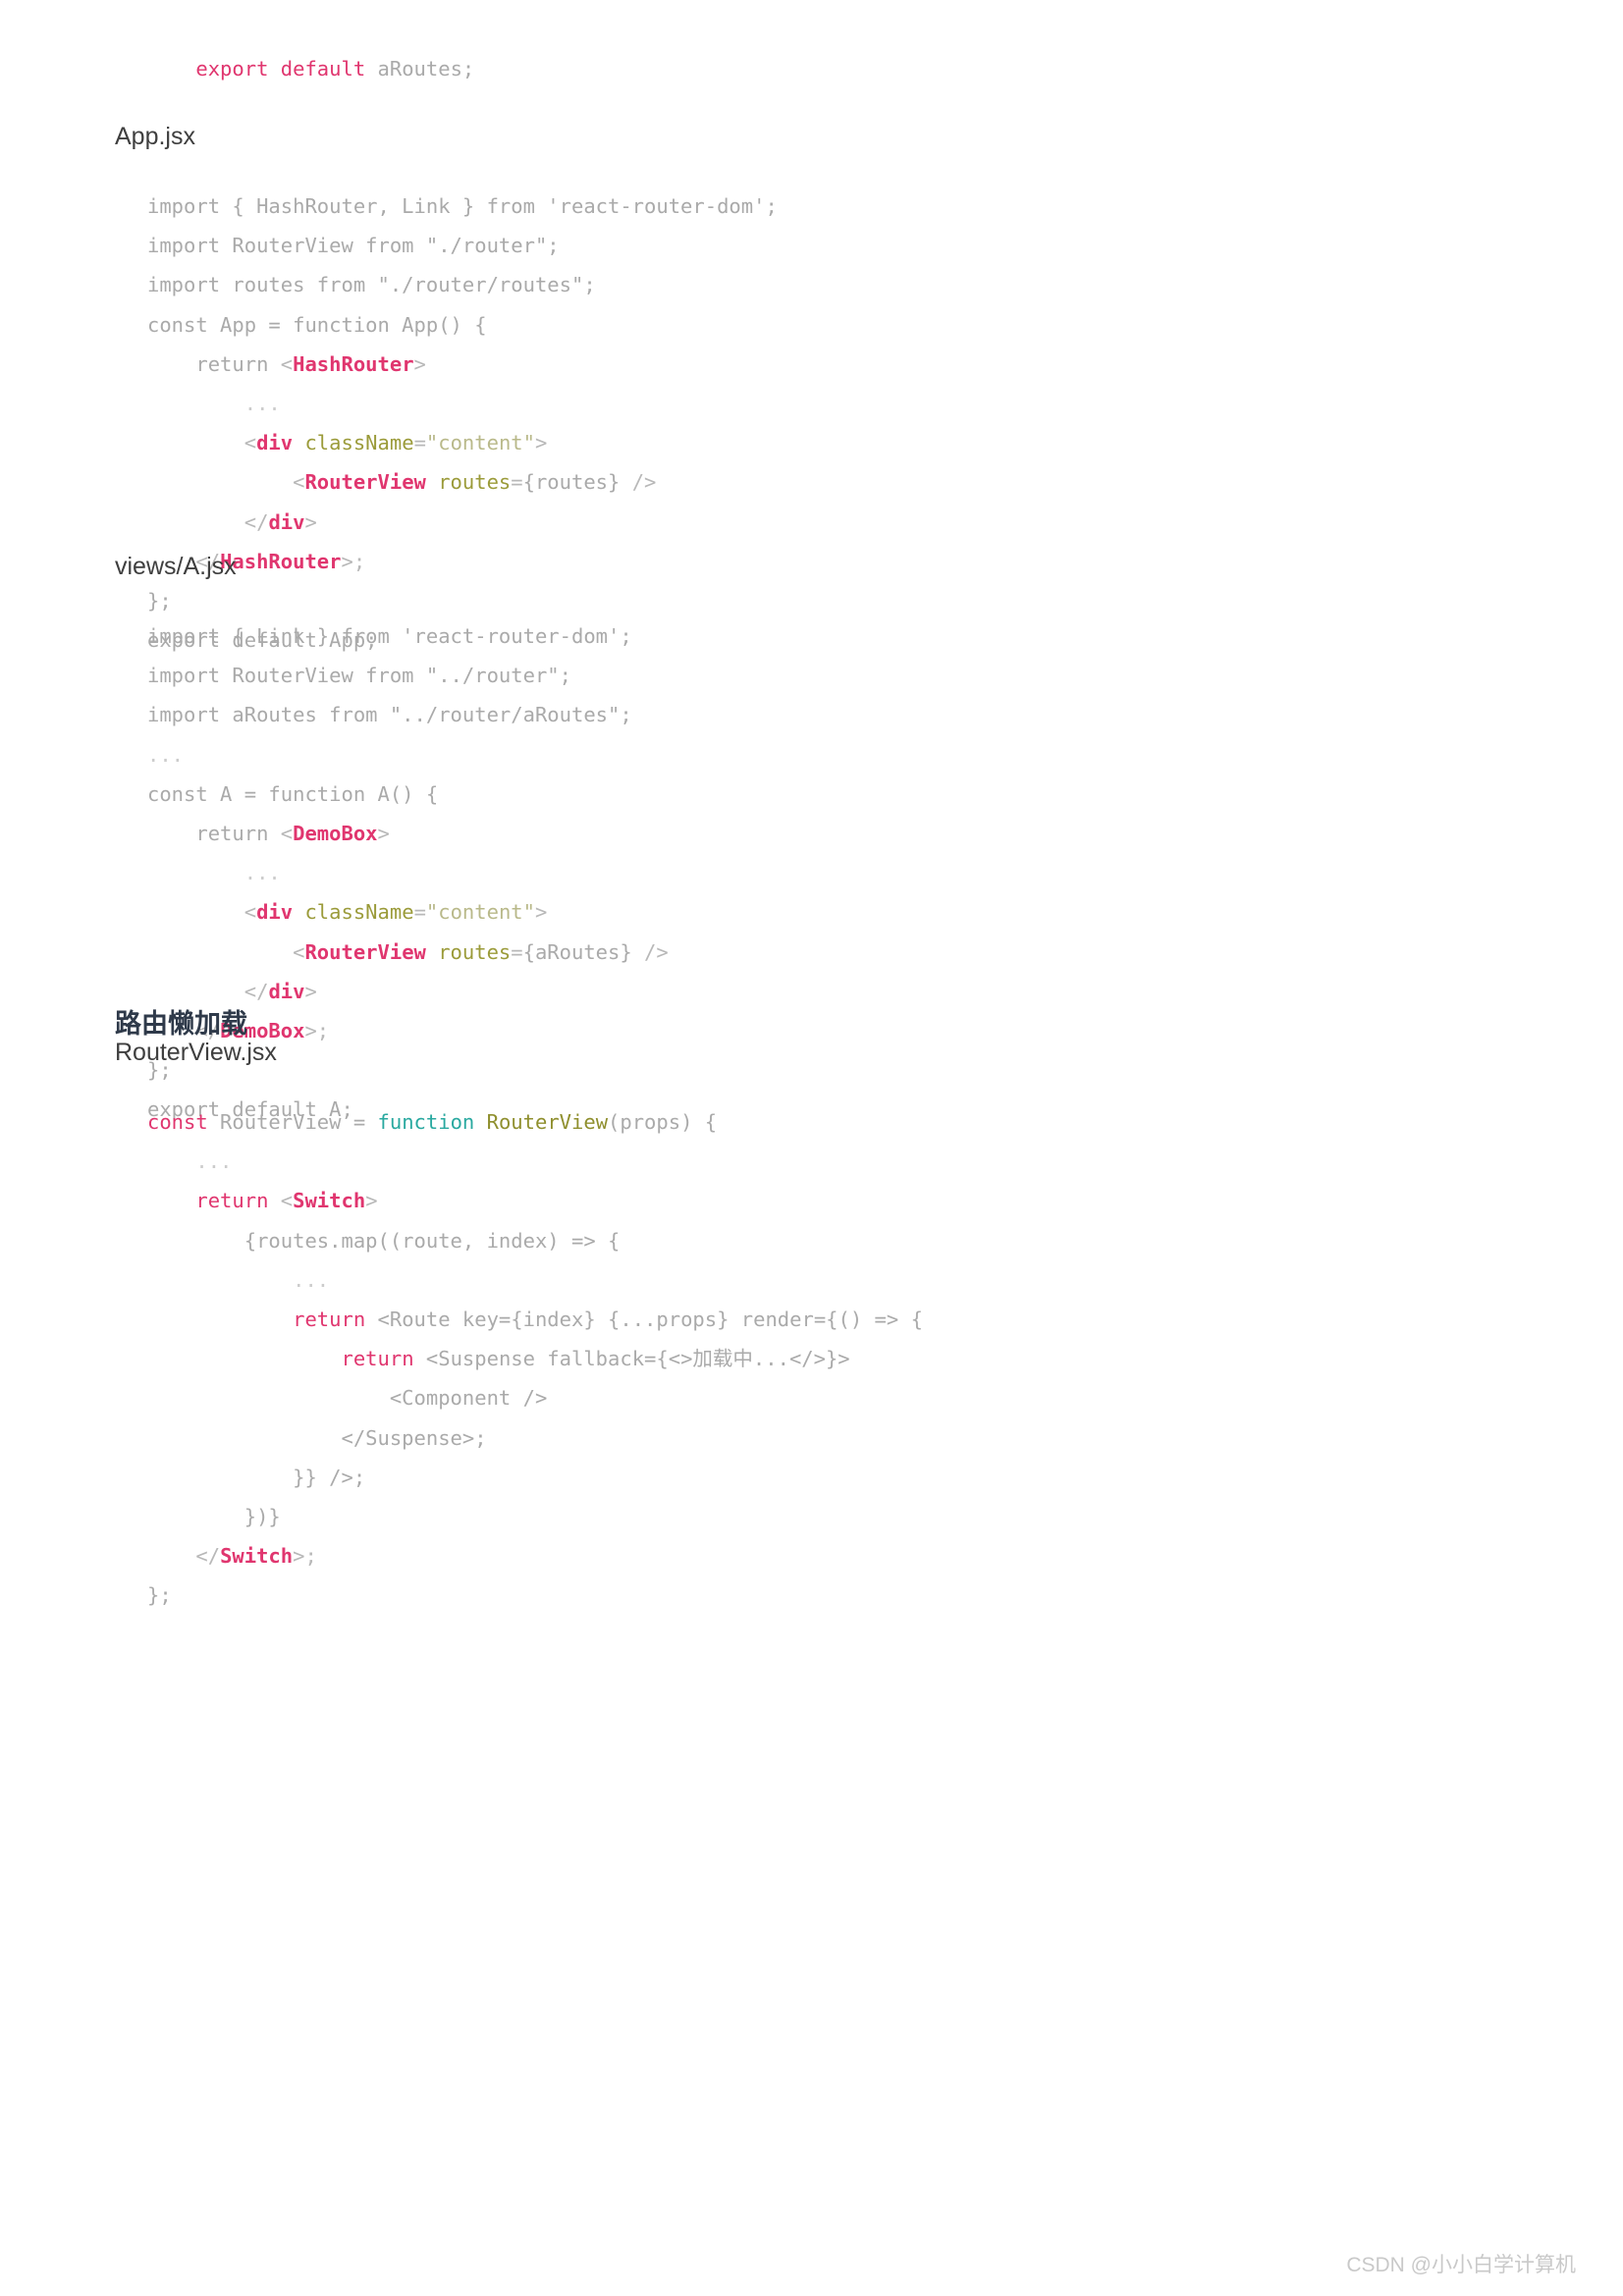 Image resolution: width=1623 pixels, height=2296 pixels. Describe the element at coordinates (462, 365) in the screenshot. I see `code-line: return <HashRouter>` at that location.